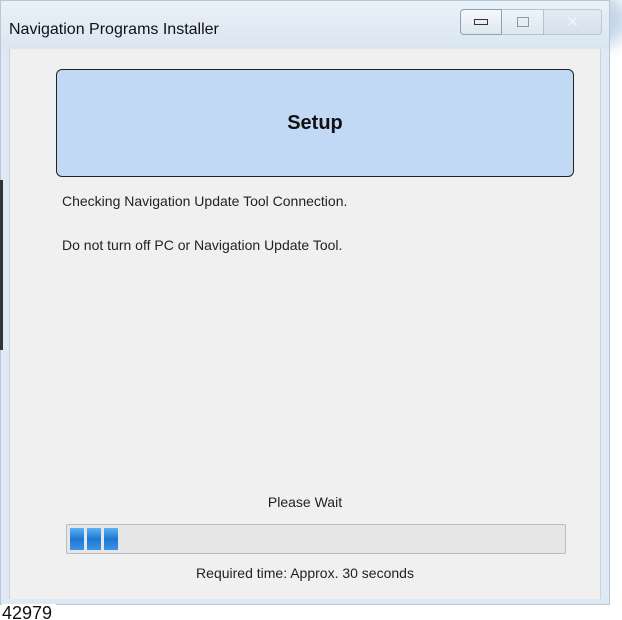 The width and height of the screenshot is (622, 620). I want to click on title-bar: Navigation Programs Installer ✕, so click(305, 25).